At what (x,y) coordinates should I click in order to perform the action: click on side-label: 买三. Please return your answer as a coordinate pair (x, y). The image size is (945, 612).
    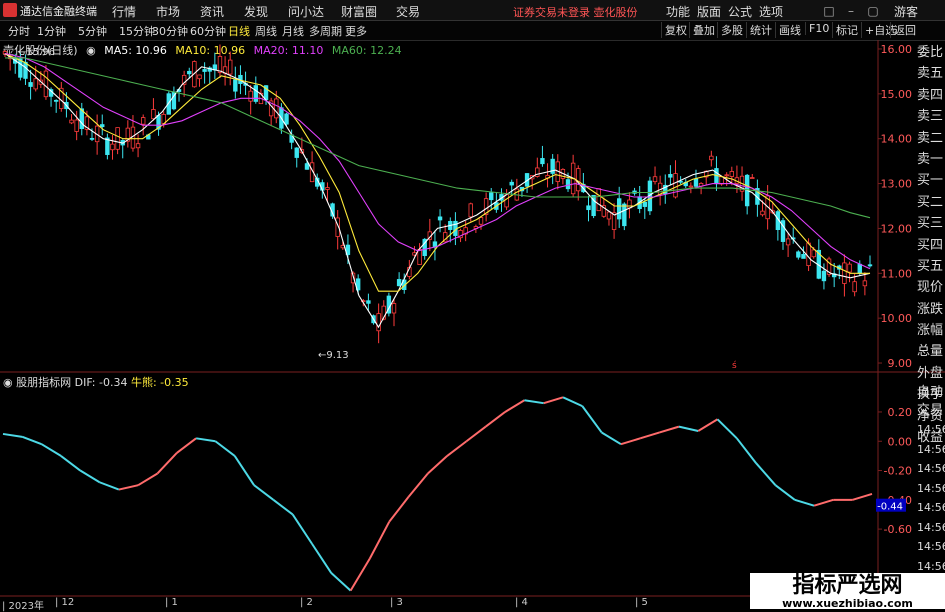
    Looking at the image, I should click on (930, 224).